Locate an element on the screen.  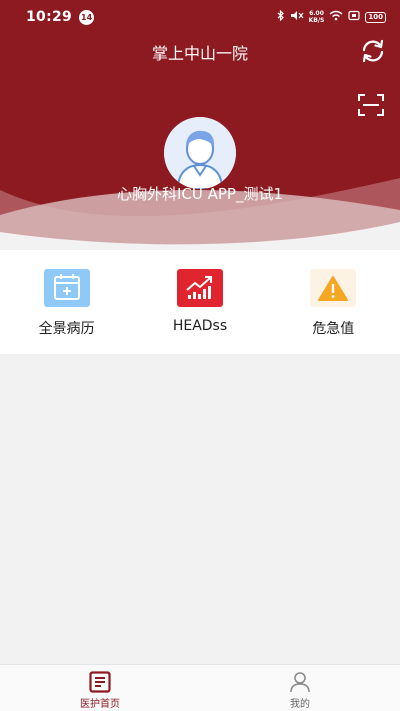
menu-label: 危急值 is located at coordinates (333, 329).